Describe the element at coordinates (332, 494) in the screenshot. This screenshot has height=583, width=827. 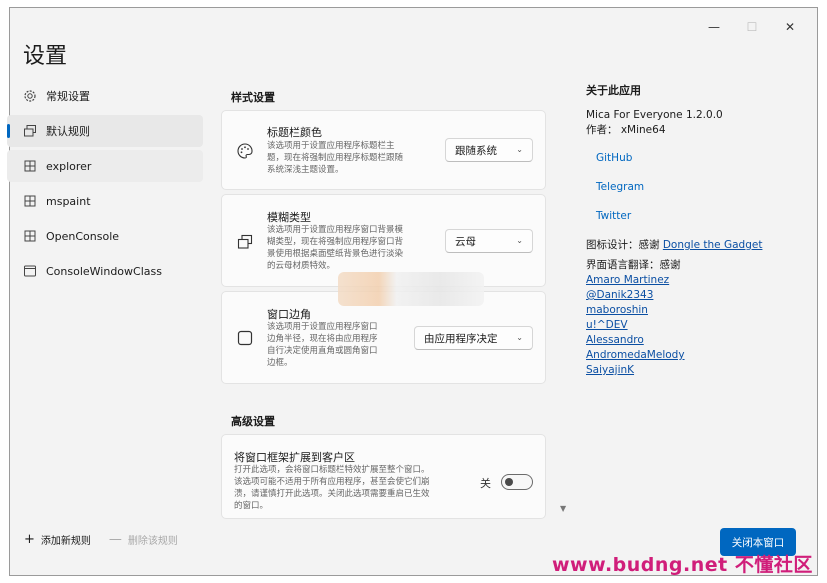
I see `desc-line: 溃，请谨慎打开此选项。关闭此选项需要重启已生效` at that location.